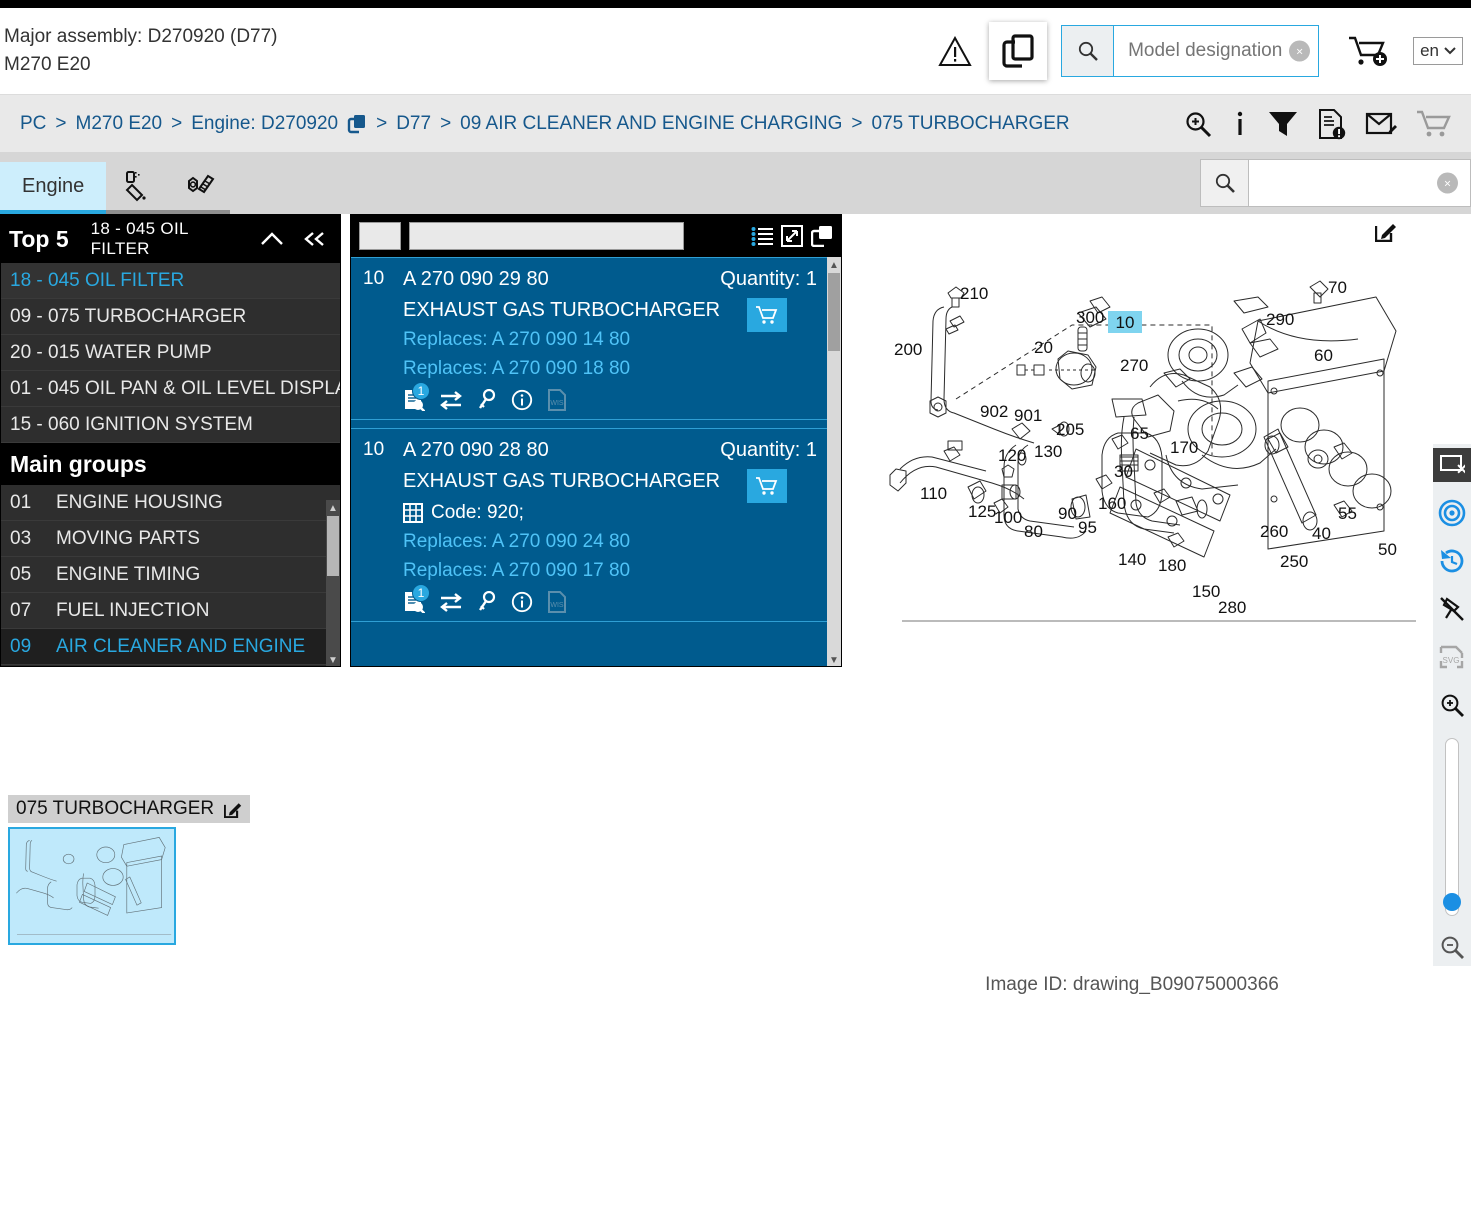 This screenshot has width=1471, height=1210. Describe the element at coordinates (546, 236) in the screenshot. I see `parts-filter-large` at that location.